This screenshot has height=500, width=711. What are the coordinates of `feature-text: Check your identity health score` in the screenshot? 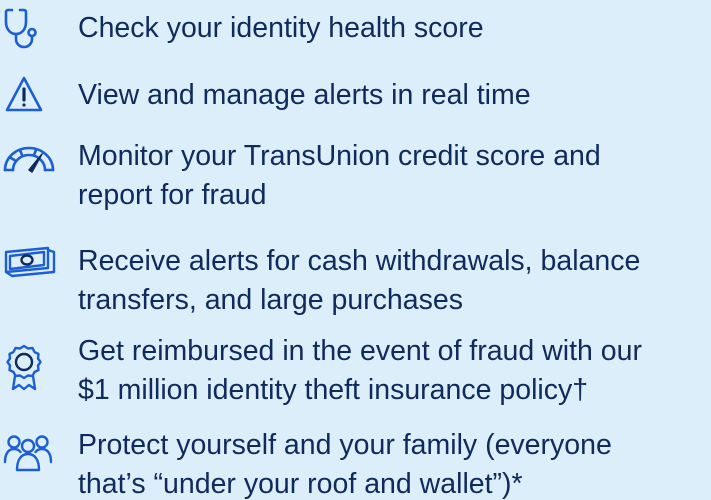 It's located at (394, 28).